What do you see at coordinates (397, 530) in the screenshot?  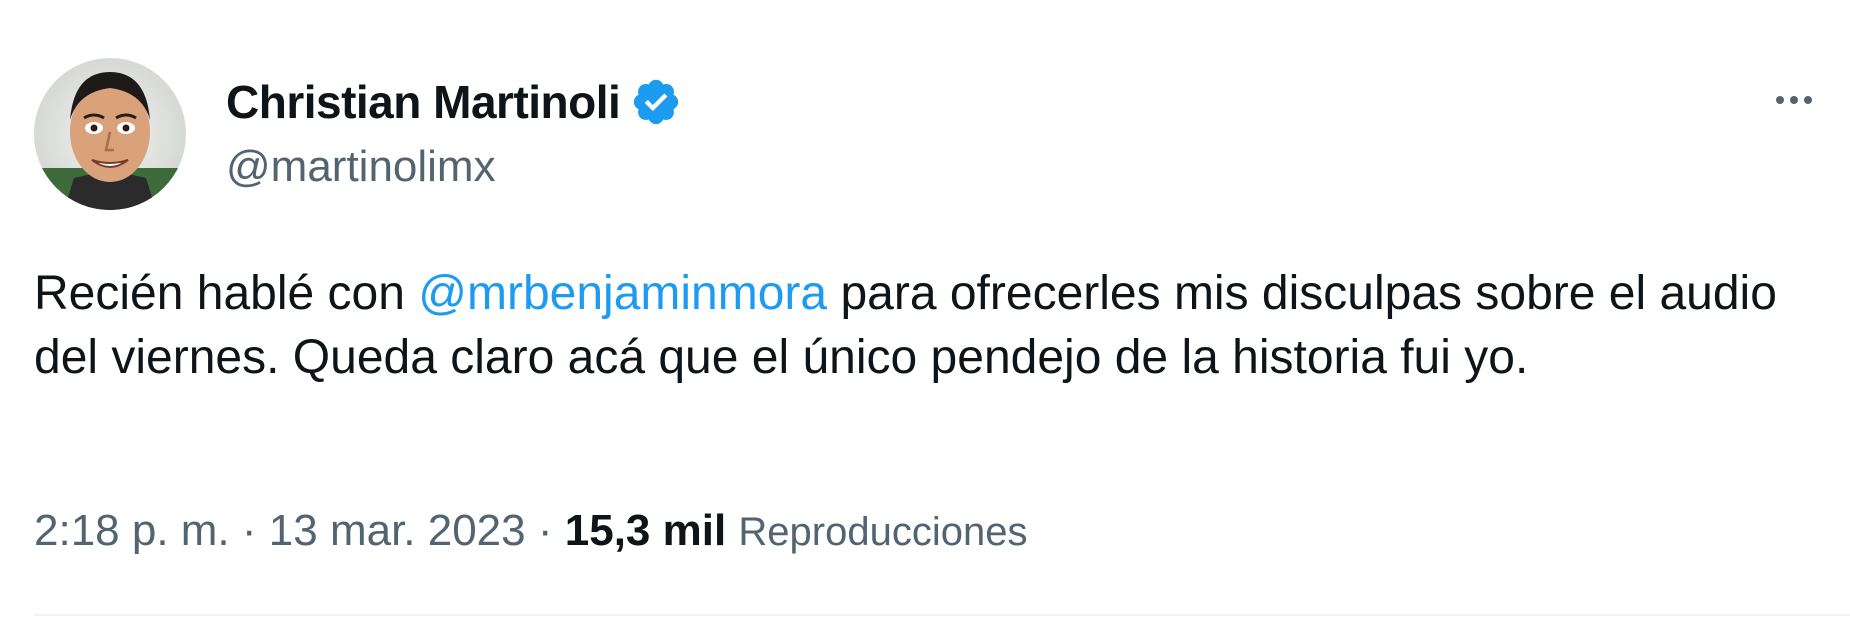 I see `tweet-date: 13 mar. 2023` at bounding box center [397, 530].